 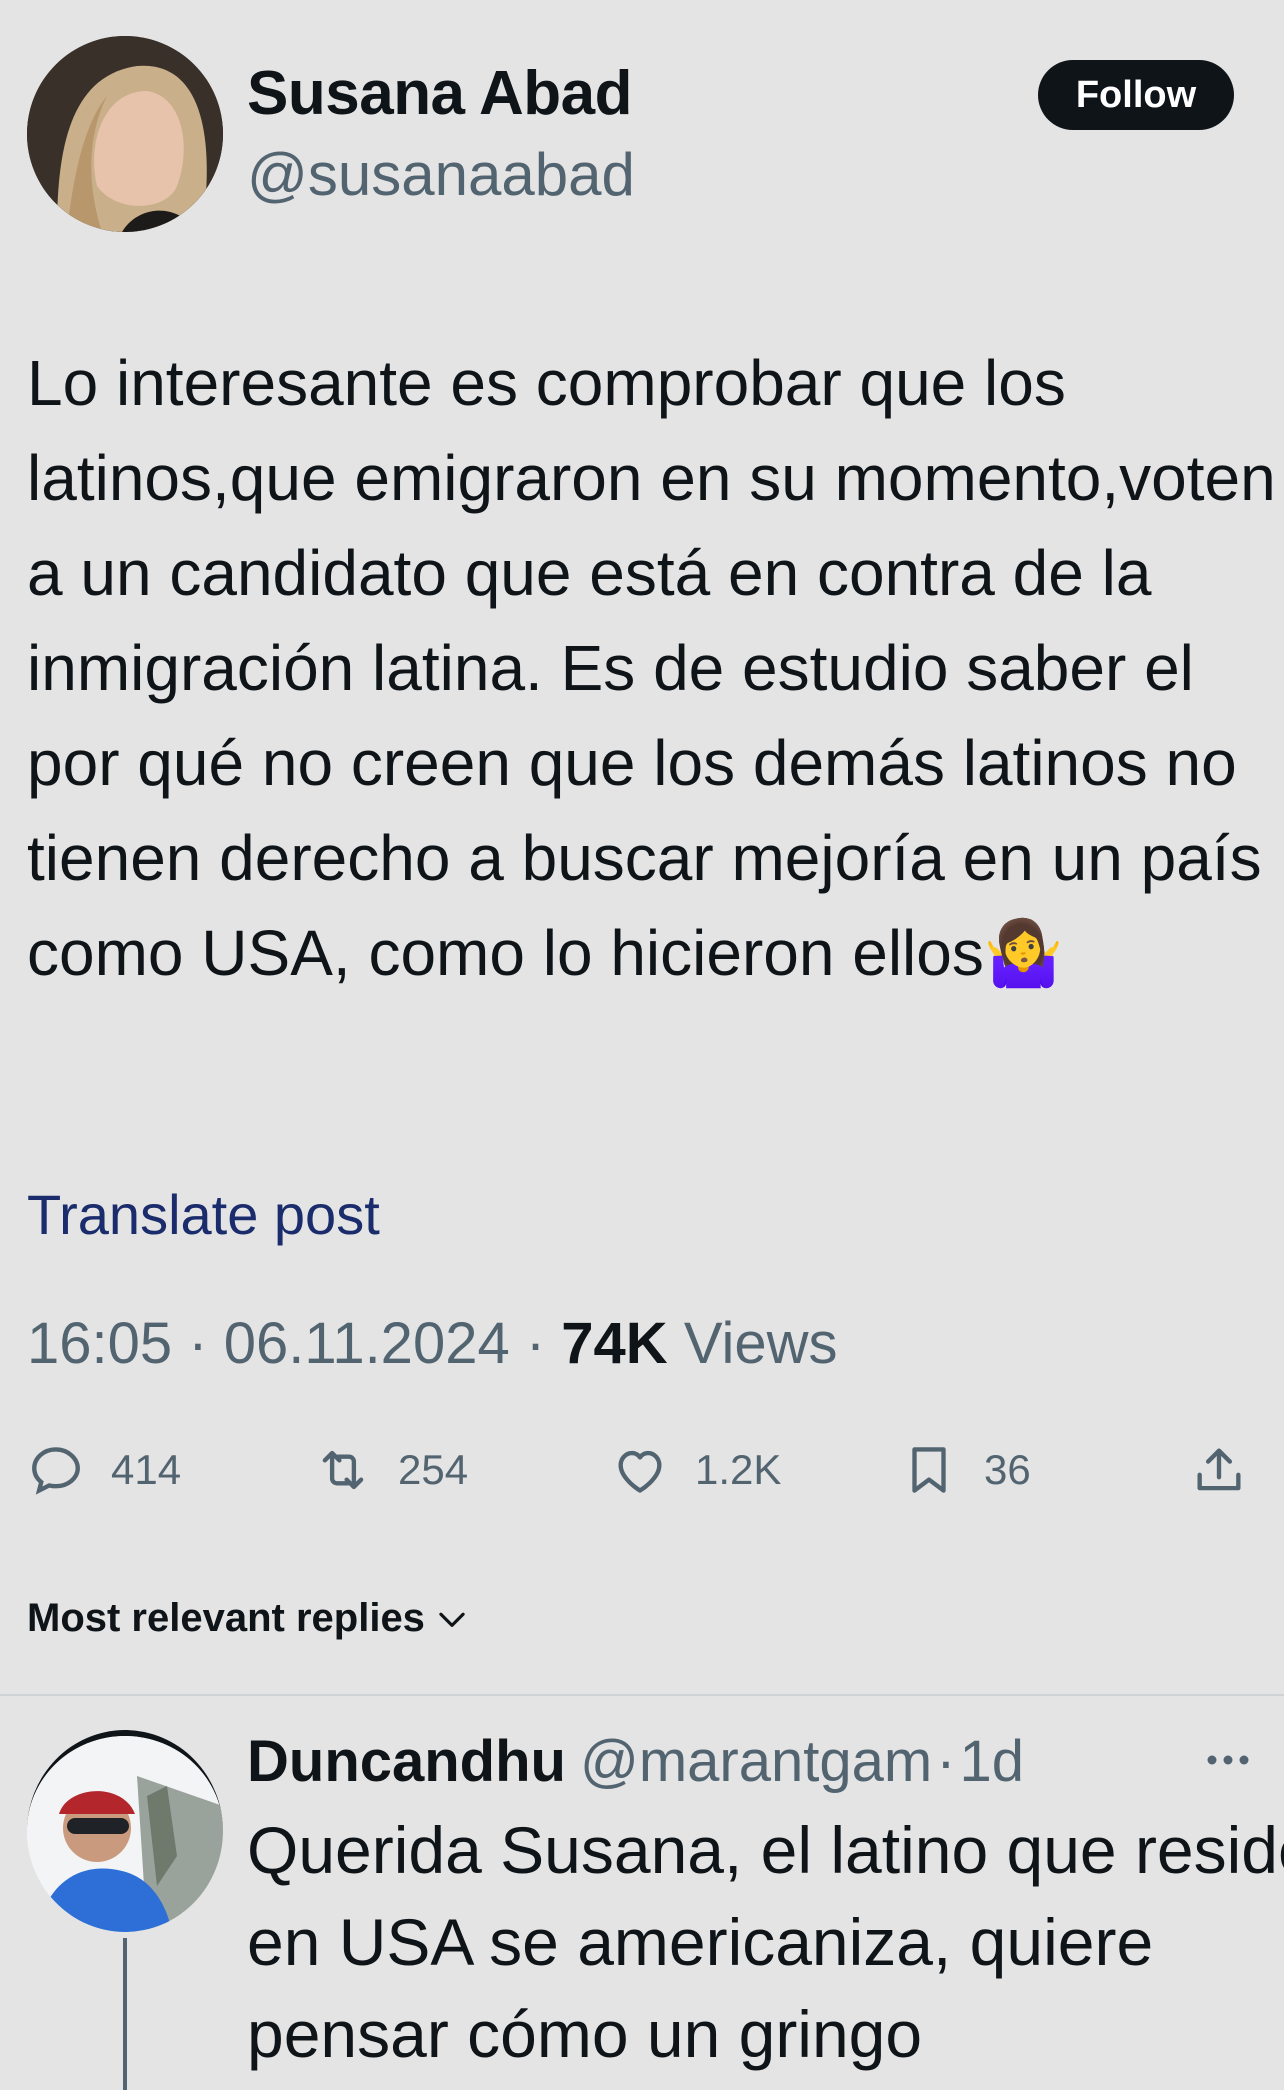 I want to click on heart-icon, so click(x=640, y=1471).